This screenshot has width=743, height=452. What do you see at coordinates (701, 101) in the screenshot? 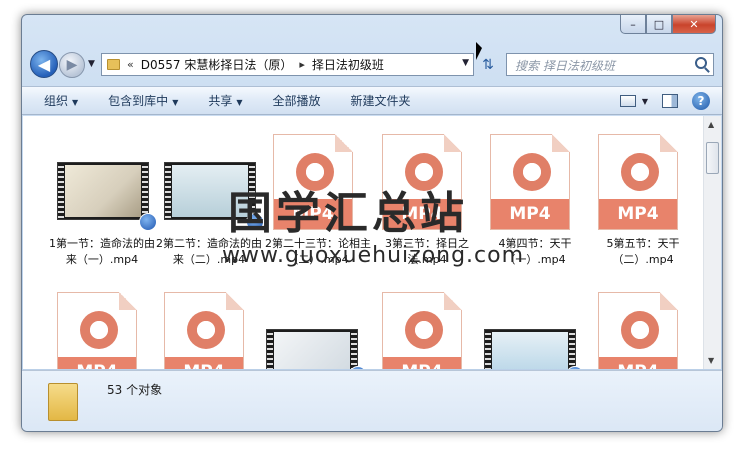
I see `help-icon: ?` at bounding box center [701, 101].